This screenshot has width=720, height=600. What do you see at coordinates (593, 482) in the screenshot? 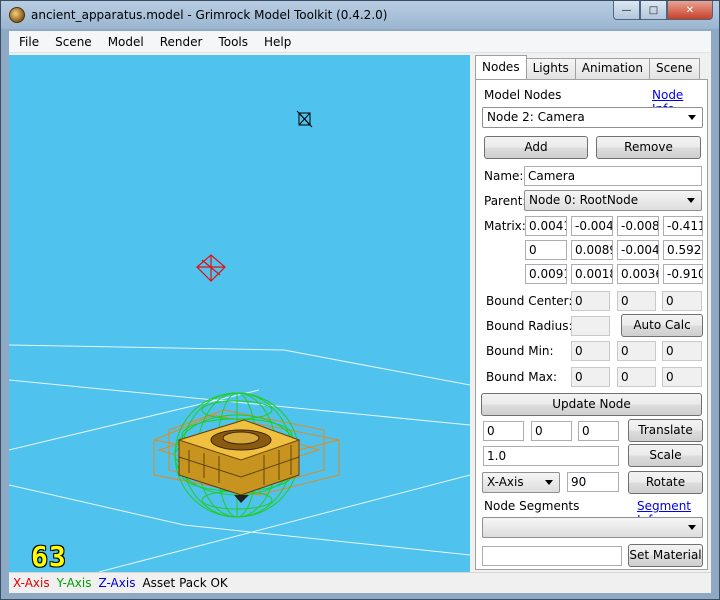
I see `rotate-angle-field: 90` at bounding box center [593, 482].